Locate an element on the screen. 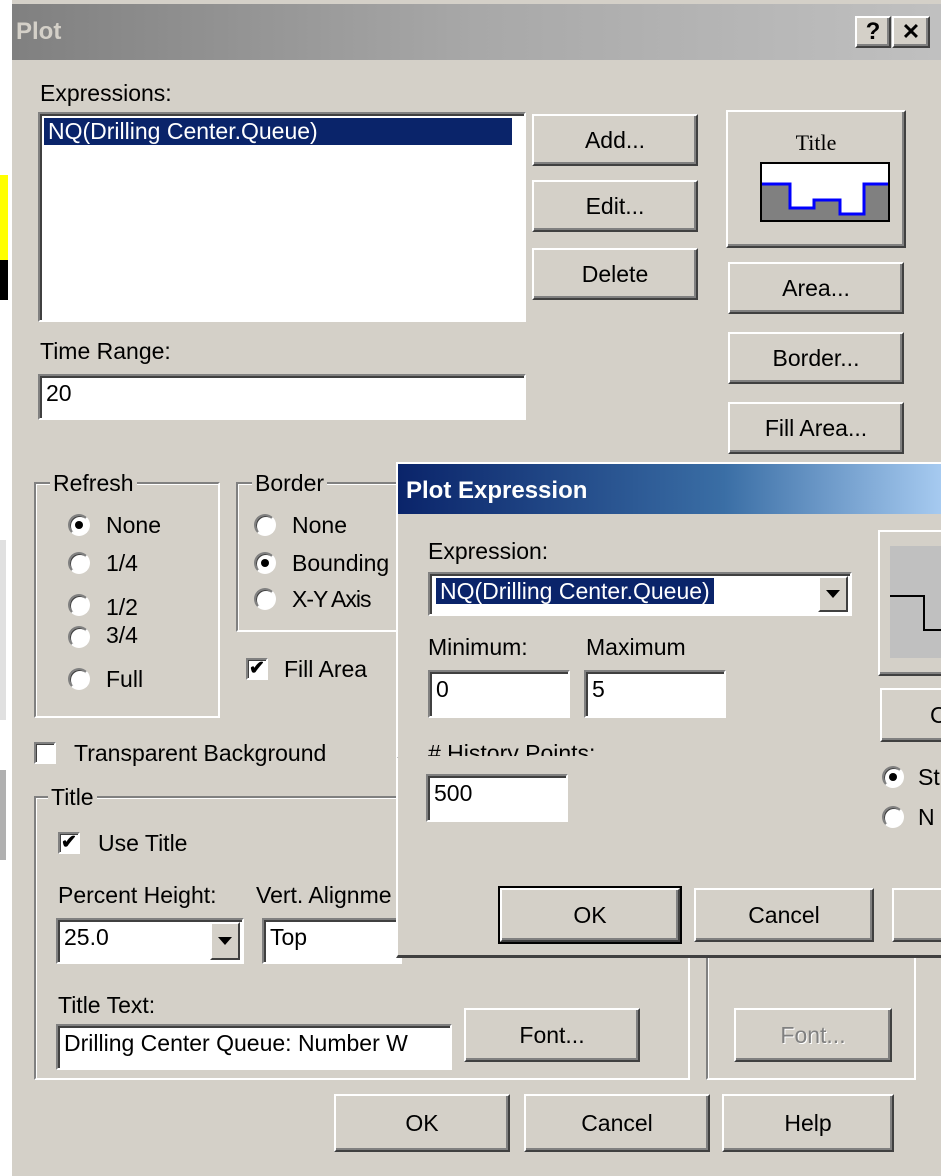 This screenshot has height=1176, width=941. use-title-checkbox: ✔ is located at coordinates (69, 843).